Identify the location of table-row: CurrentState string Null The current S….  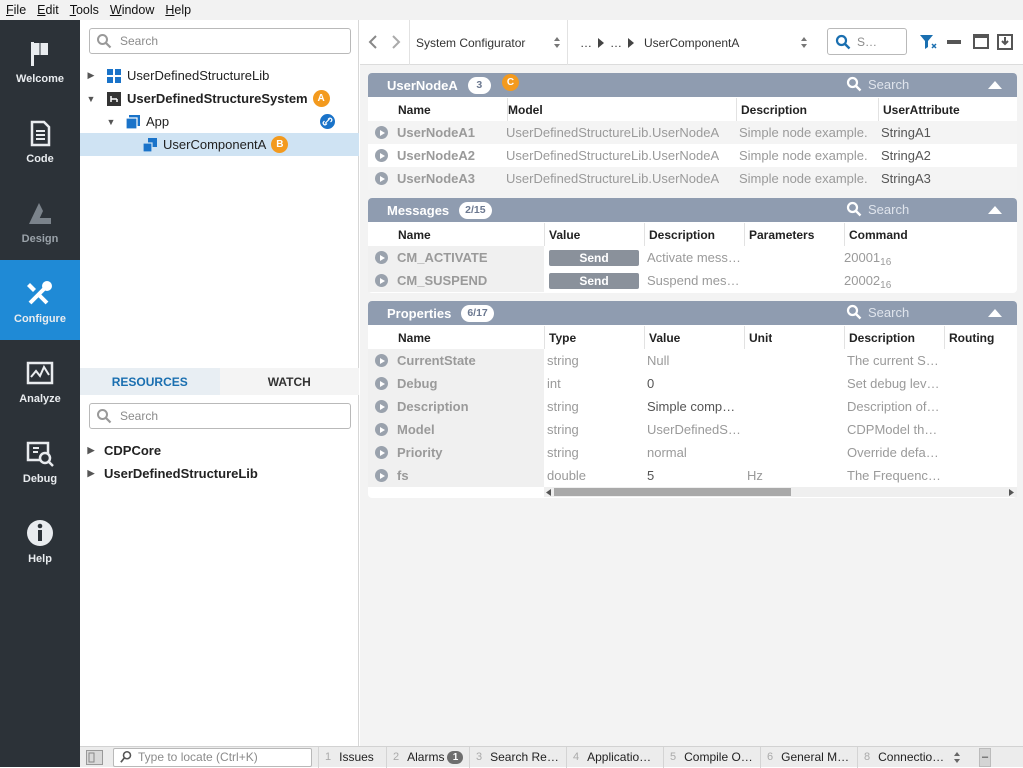
(692, 360).